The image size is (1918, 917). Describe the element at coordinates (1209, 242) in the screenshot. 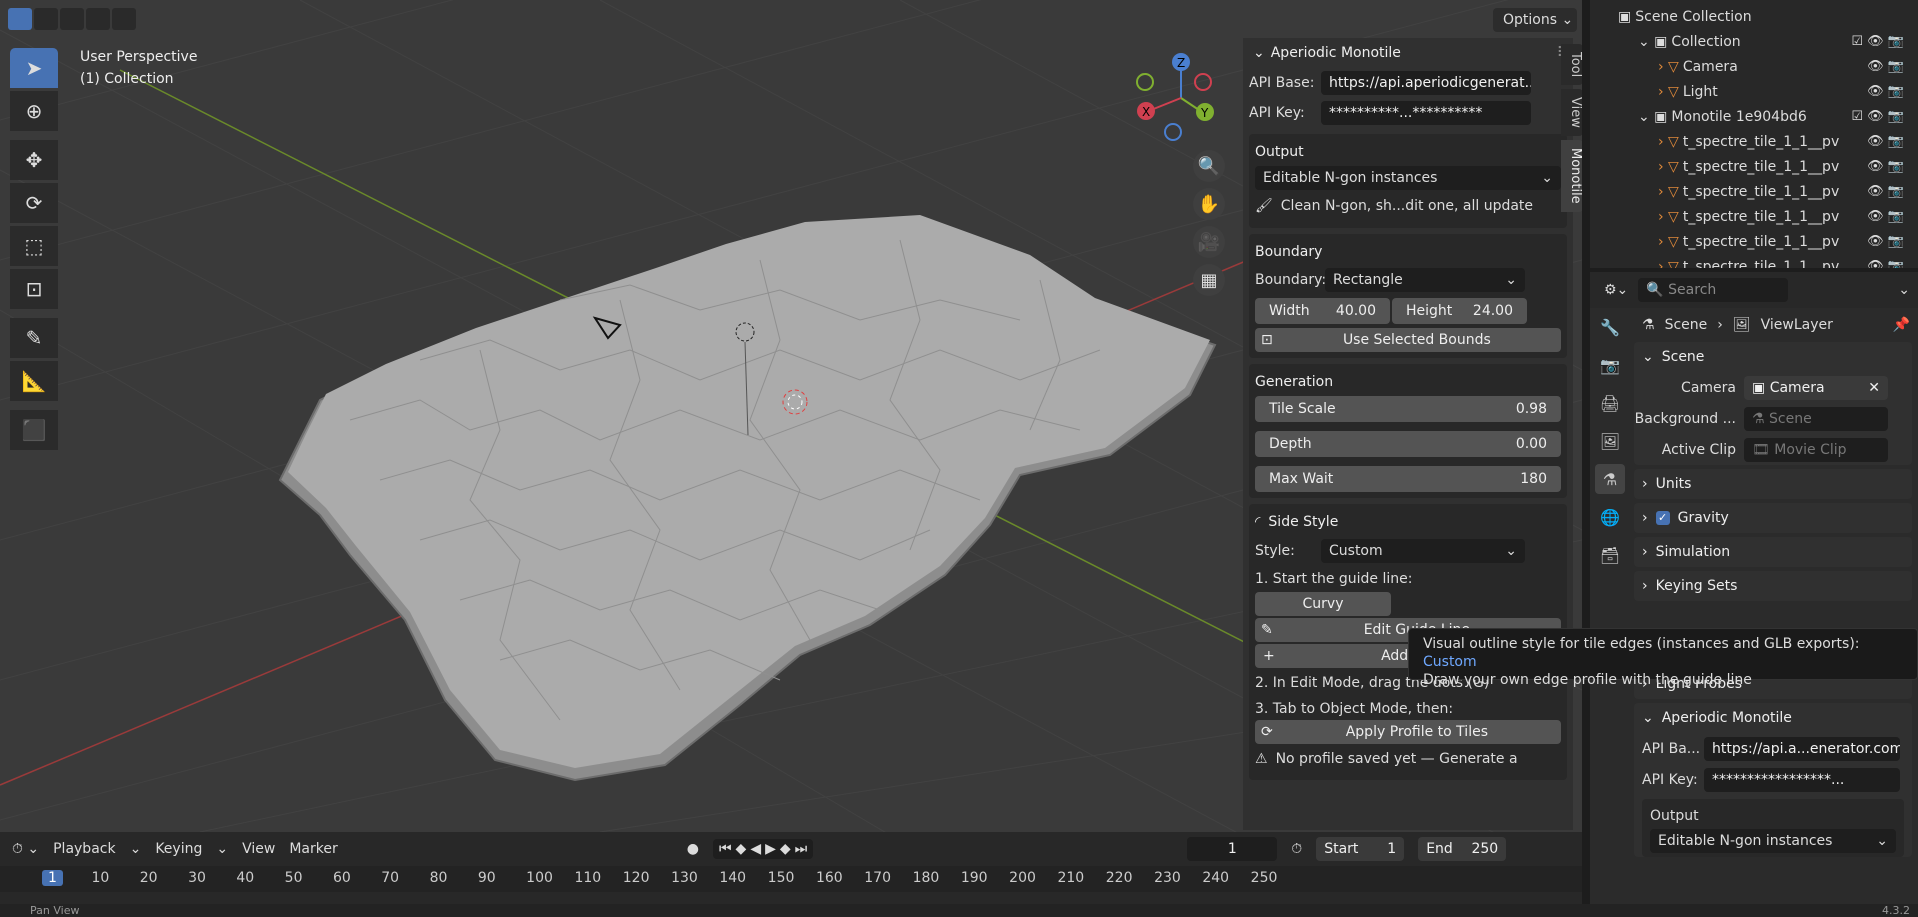

I see `camera-view-icon: 🎥` at that location.